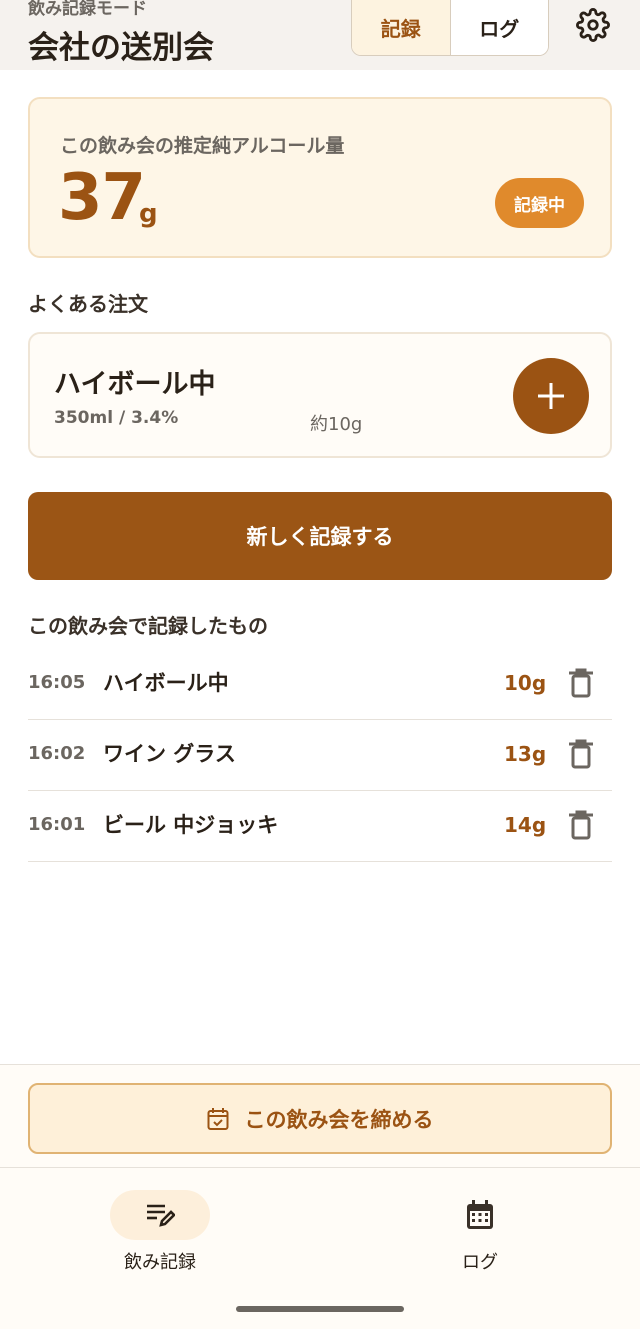  I want to click on calendar-icon, so click(480, 1214).